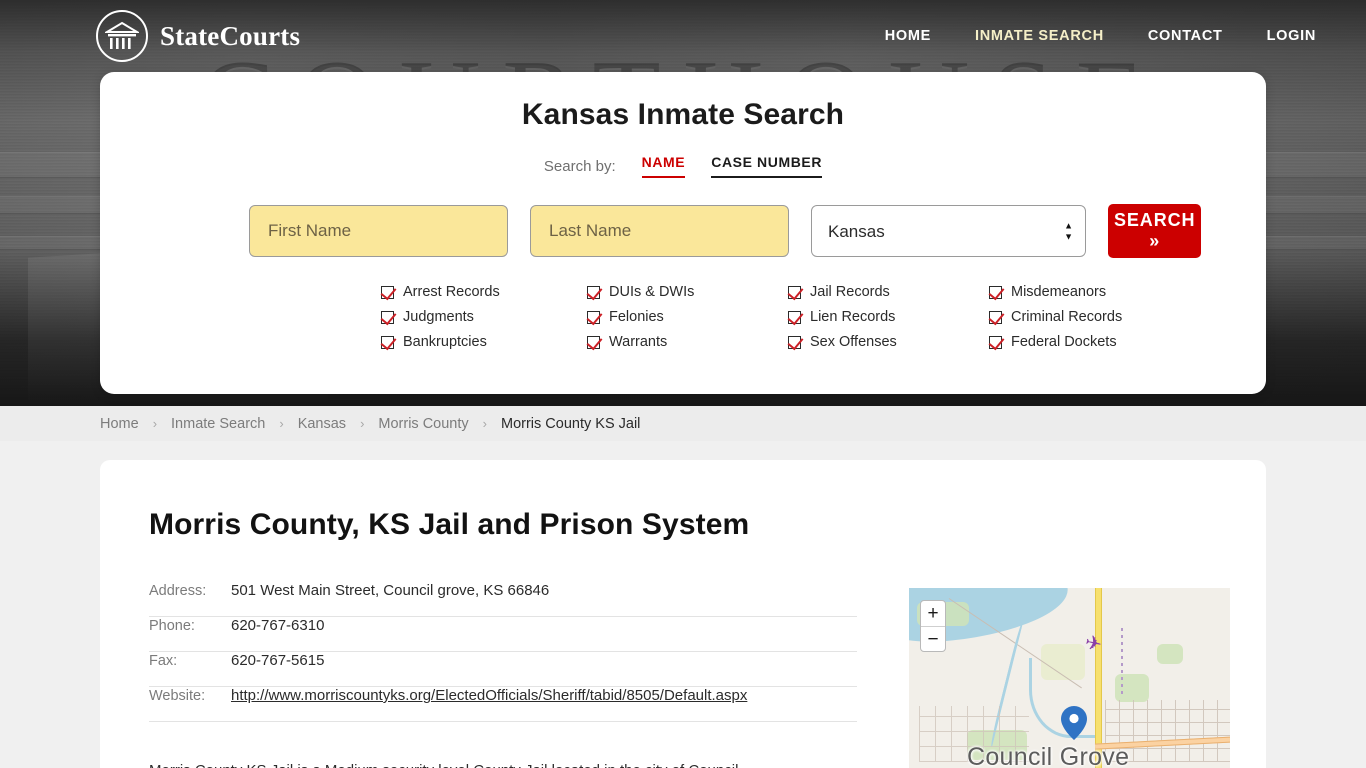 This screenshot has height=768, width=1366. Describe the element at coordinates (119, 424) in the screenshot. I see `breadcrumb-item-home: Home` at that location.